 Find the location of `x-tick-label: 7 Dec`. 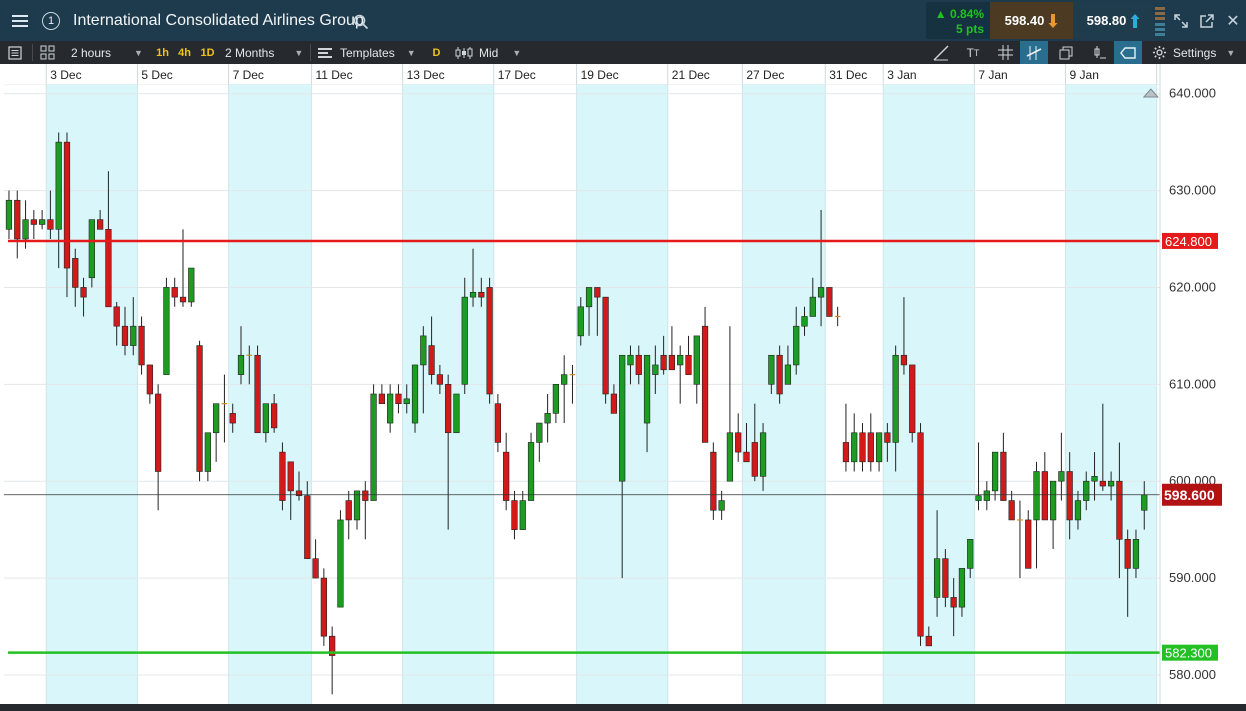

x-tick-label: 7 Dec is located at coordinates (248, 75).